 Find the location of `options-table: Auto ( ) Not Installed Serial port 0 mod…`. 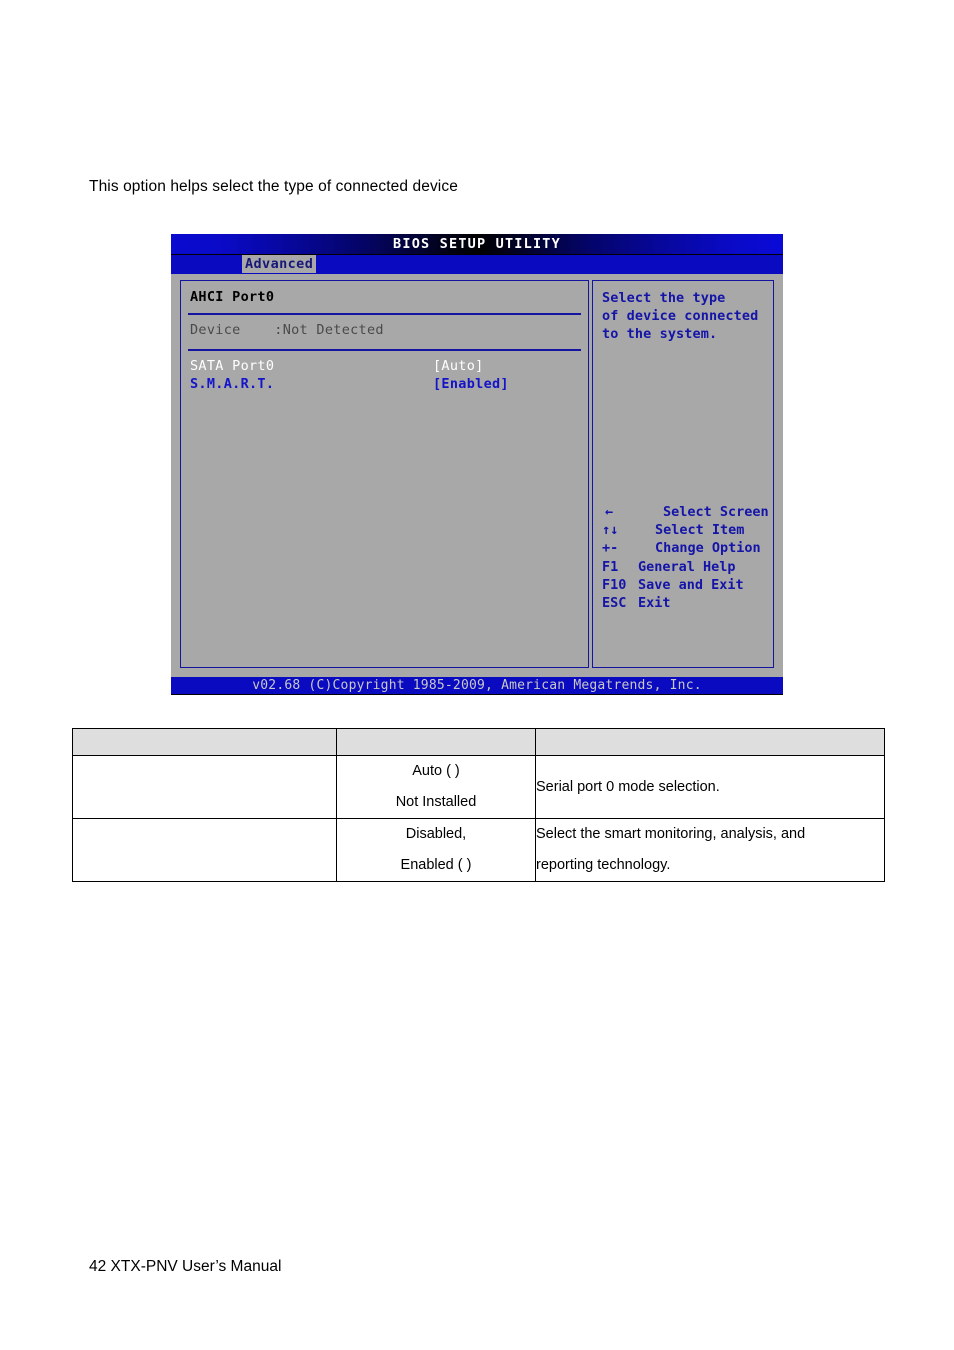

options-table: Auto ( ) Not Installed Serial port 0 mod… is located at coordinates (478, 805).